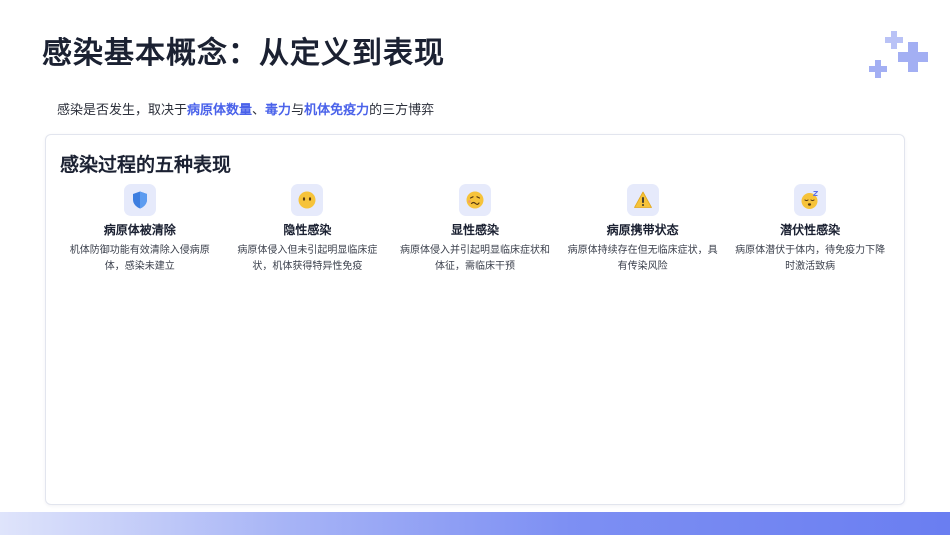 The height and width of the screenshot is (535, 950). I want to click on page-title: 感染基本概念：从定义到表现, so click(243, 53).